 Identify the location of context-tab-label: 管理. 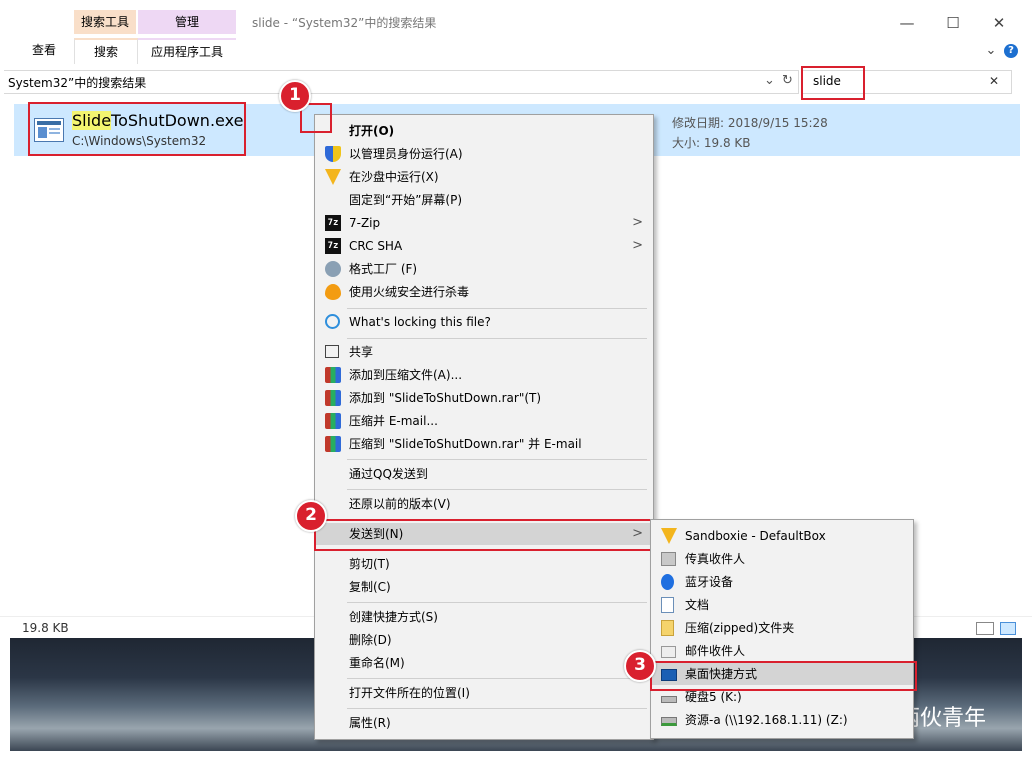
(186, 22).